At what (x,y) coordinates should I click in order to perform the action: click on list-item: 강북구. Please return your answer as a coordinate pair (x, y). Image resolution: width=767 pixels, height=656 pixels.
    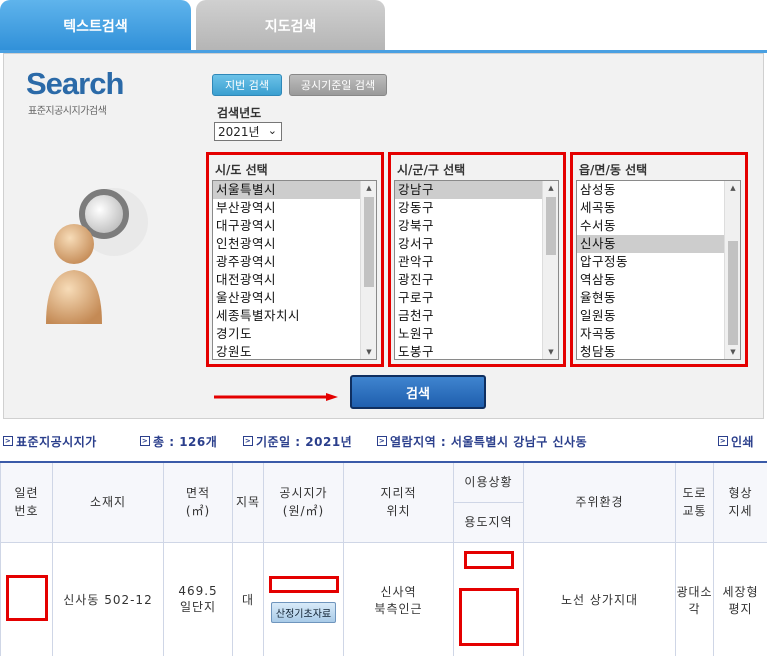
    Looking at the image, I should click on (476, 226).